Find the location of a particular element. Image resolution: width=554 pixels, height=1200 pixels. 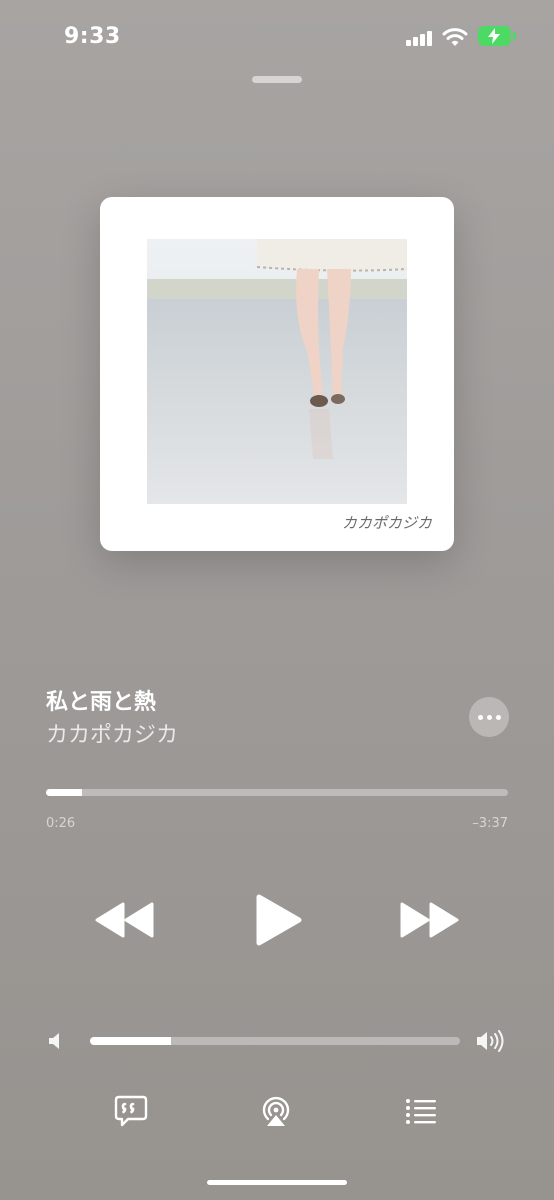

album-photo is located at coordinates (277, 371).